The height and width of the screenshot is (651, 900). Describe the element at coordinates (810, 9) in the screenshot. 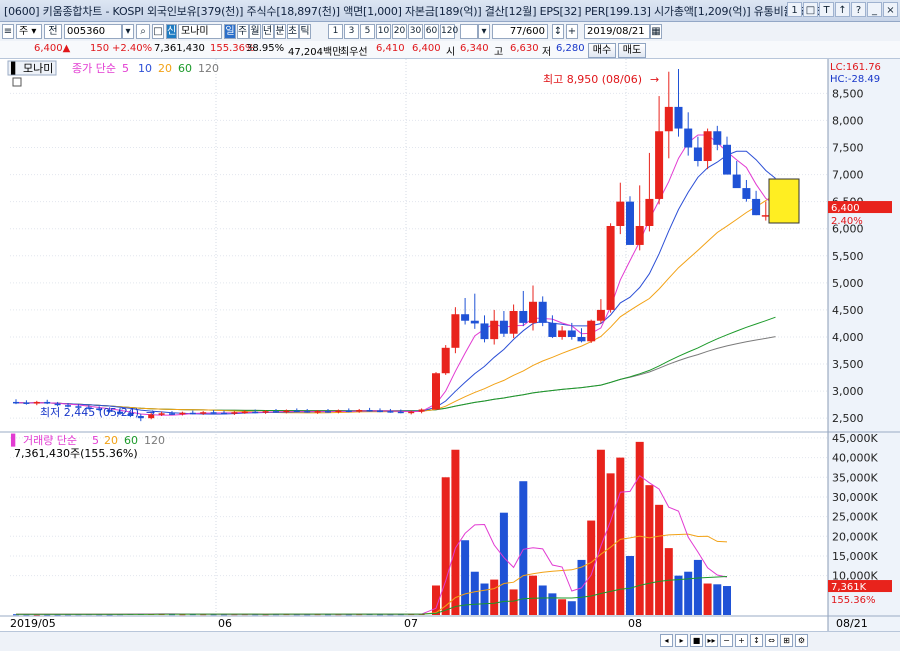

I see `window-button-1: □` at that location.